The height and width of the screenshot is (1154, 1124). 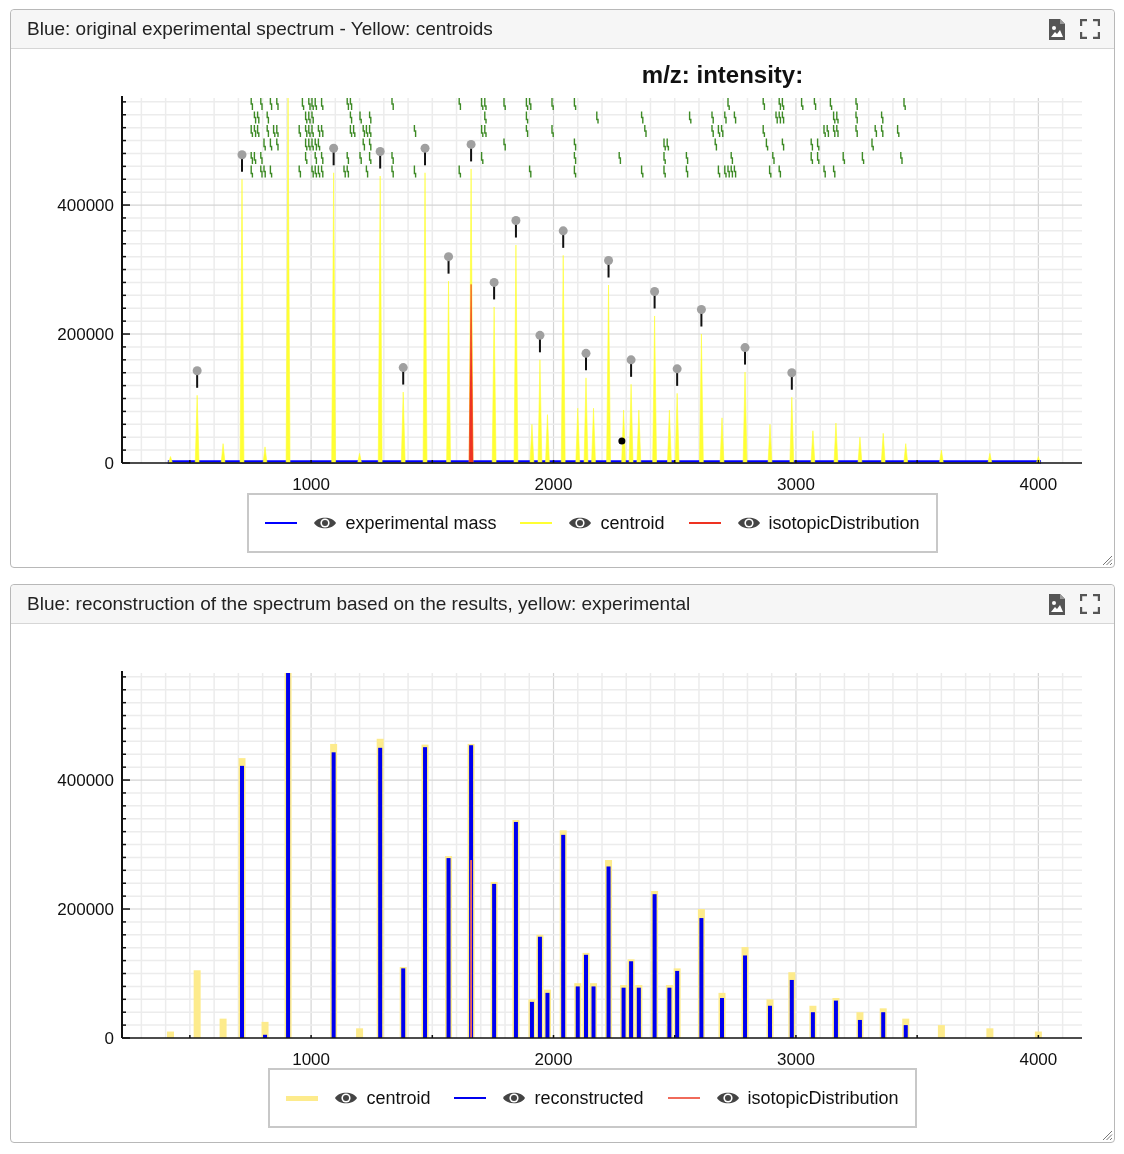 What do you see at coordinates (359, 604) in the screenshot?
I see `panel-title: Blue: reconstruction of the spectrum based on the results, yellow: experimental` at bounding box center [359, 604].